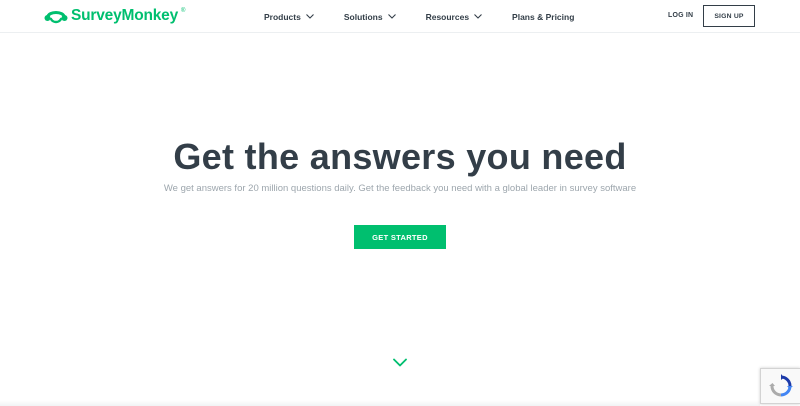 The height and width of the screenshot is (406, 800). I want to click on nav-plans-pricing: Plans & Pricing, so click(543, 17).